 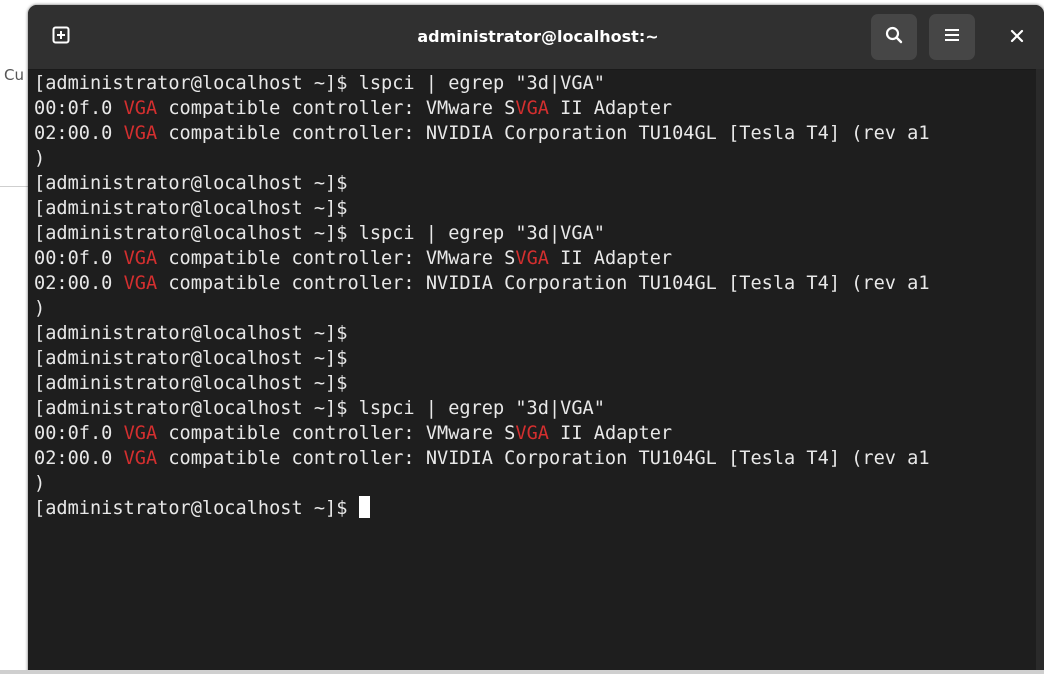 I want to click on search-button, so click(x=894, y=37).